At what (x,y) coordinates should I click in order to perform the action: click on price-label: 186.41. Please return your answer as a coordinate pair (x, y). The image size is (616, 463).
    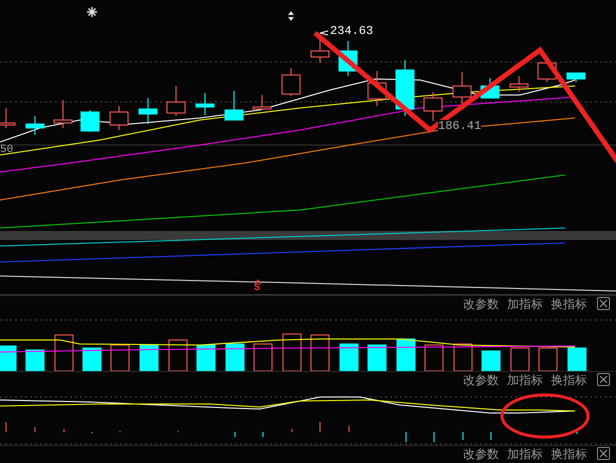
    Looking at the image, I should click on (460, 126).